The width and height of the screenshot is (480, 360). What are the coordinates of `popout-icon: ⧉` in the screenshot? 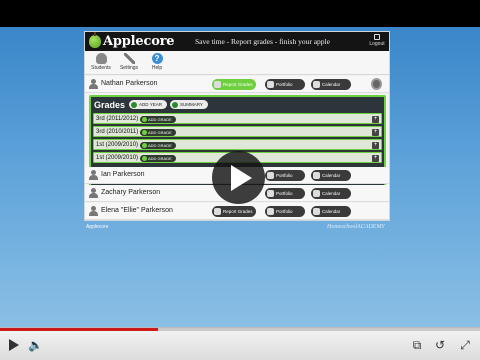 It's located at (417, 345).